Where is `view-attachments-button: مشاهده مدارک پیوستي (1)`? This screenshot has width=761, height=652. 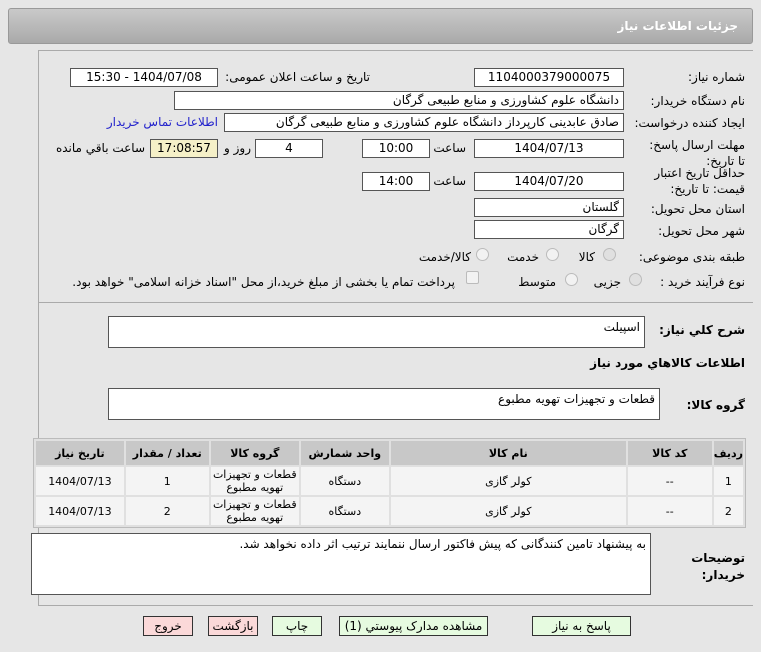
view-attachments-button: مشاهده مدارک پیوستي (1) is located at coordinates (413, 626).